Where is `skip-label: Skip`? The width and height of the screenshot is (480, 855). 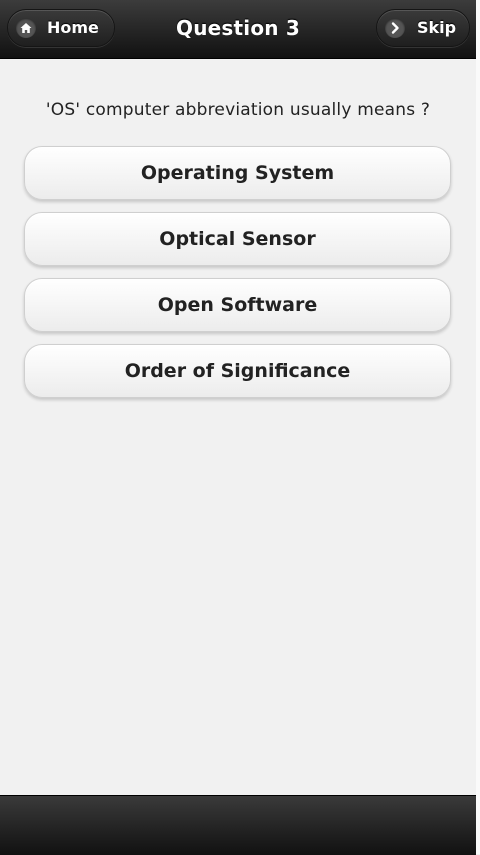 skip-label: Skip is located at coordinates (437, 27).